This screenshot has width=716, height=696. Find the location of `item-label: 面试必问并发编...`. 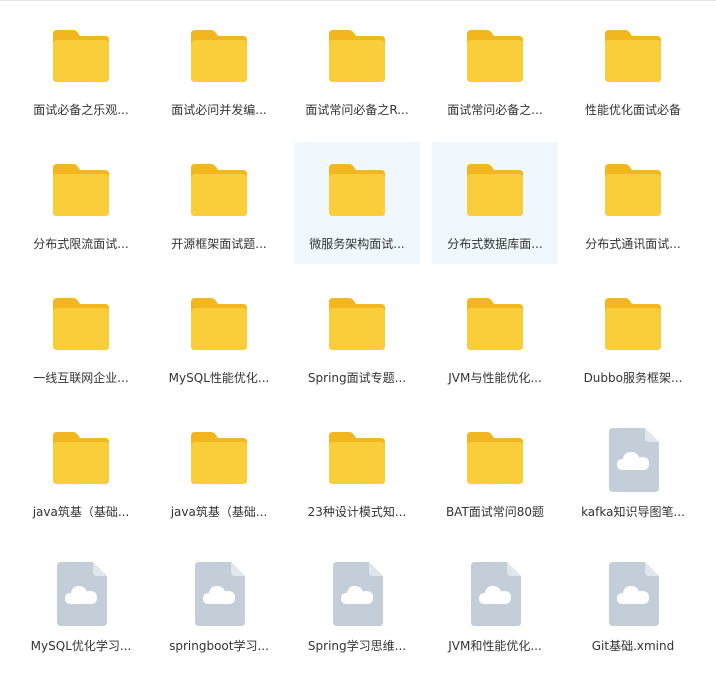

item-label: 面试必问并发编... is located at coordinates (219, 110).